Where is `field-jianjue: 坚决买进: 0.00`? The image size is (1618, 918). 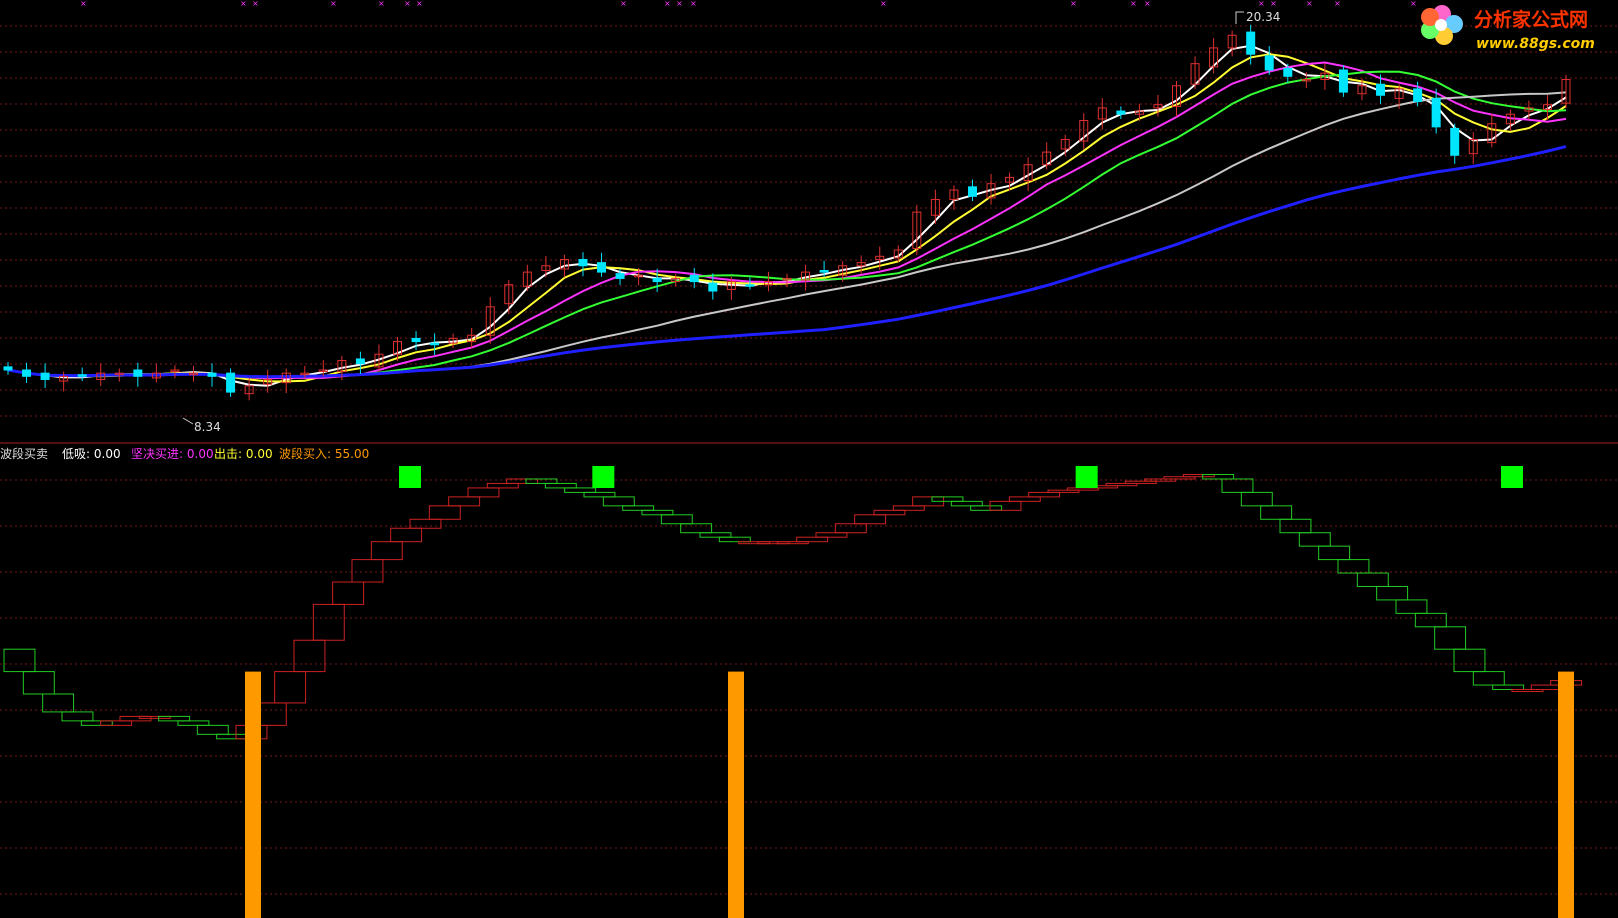
field-jianjue: 坚决买进: 0.00 is located at coordinates (172, 454).